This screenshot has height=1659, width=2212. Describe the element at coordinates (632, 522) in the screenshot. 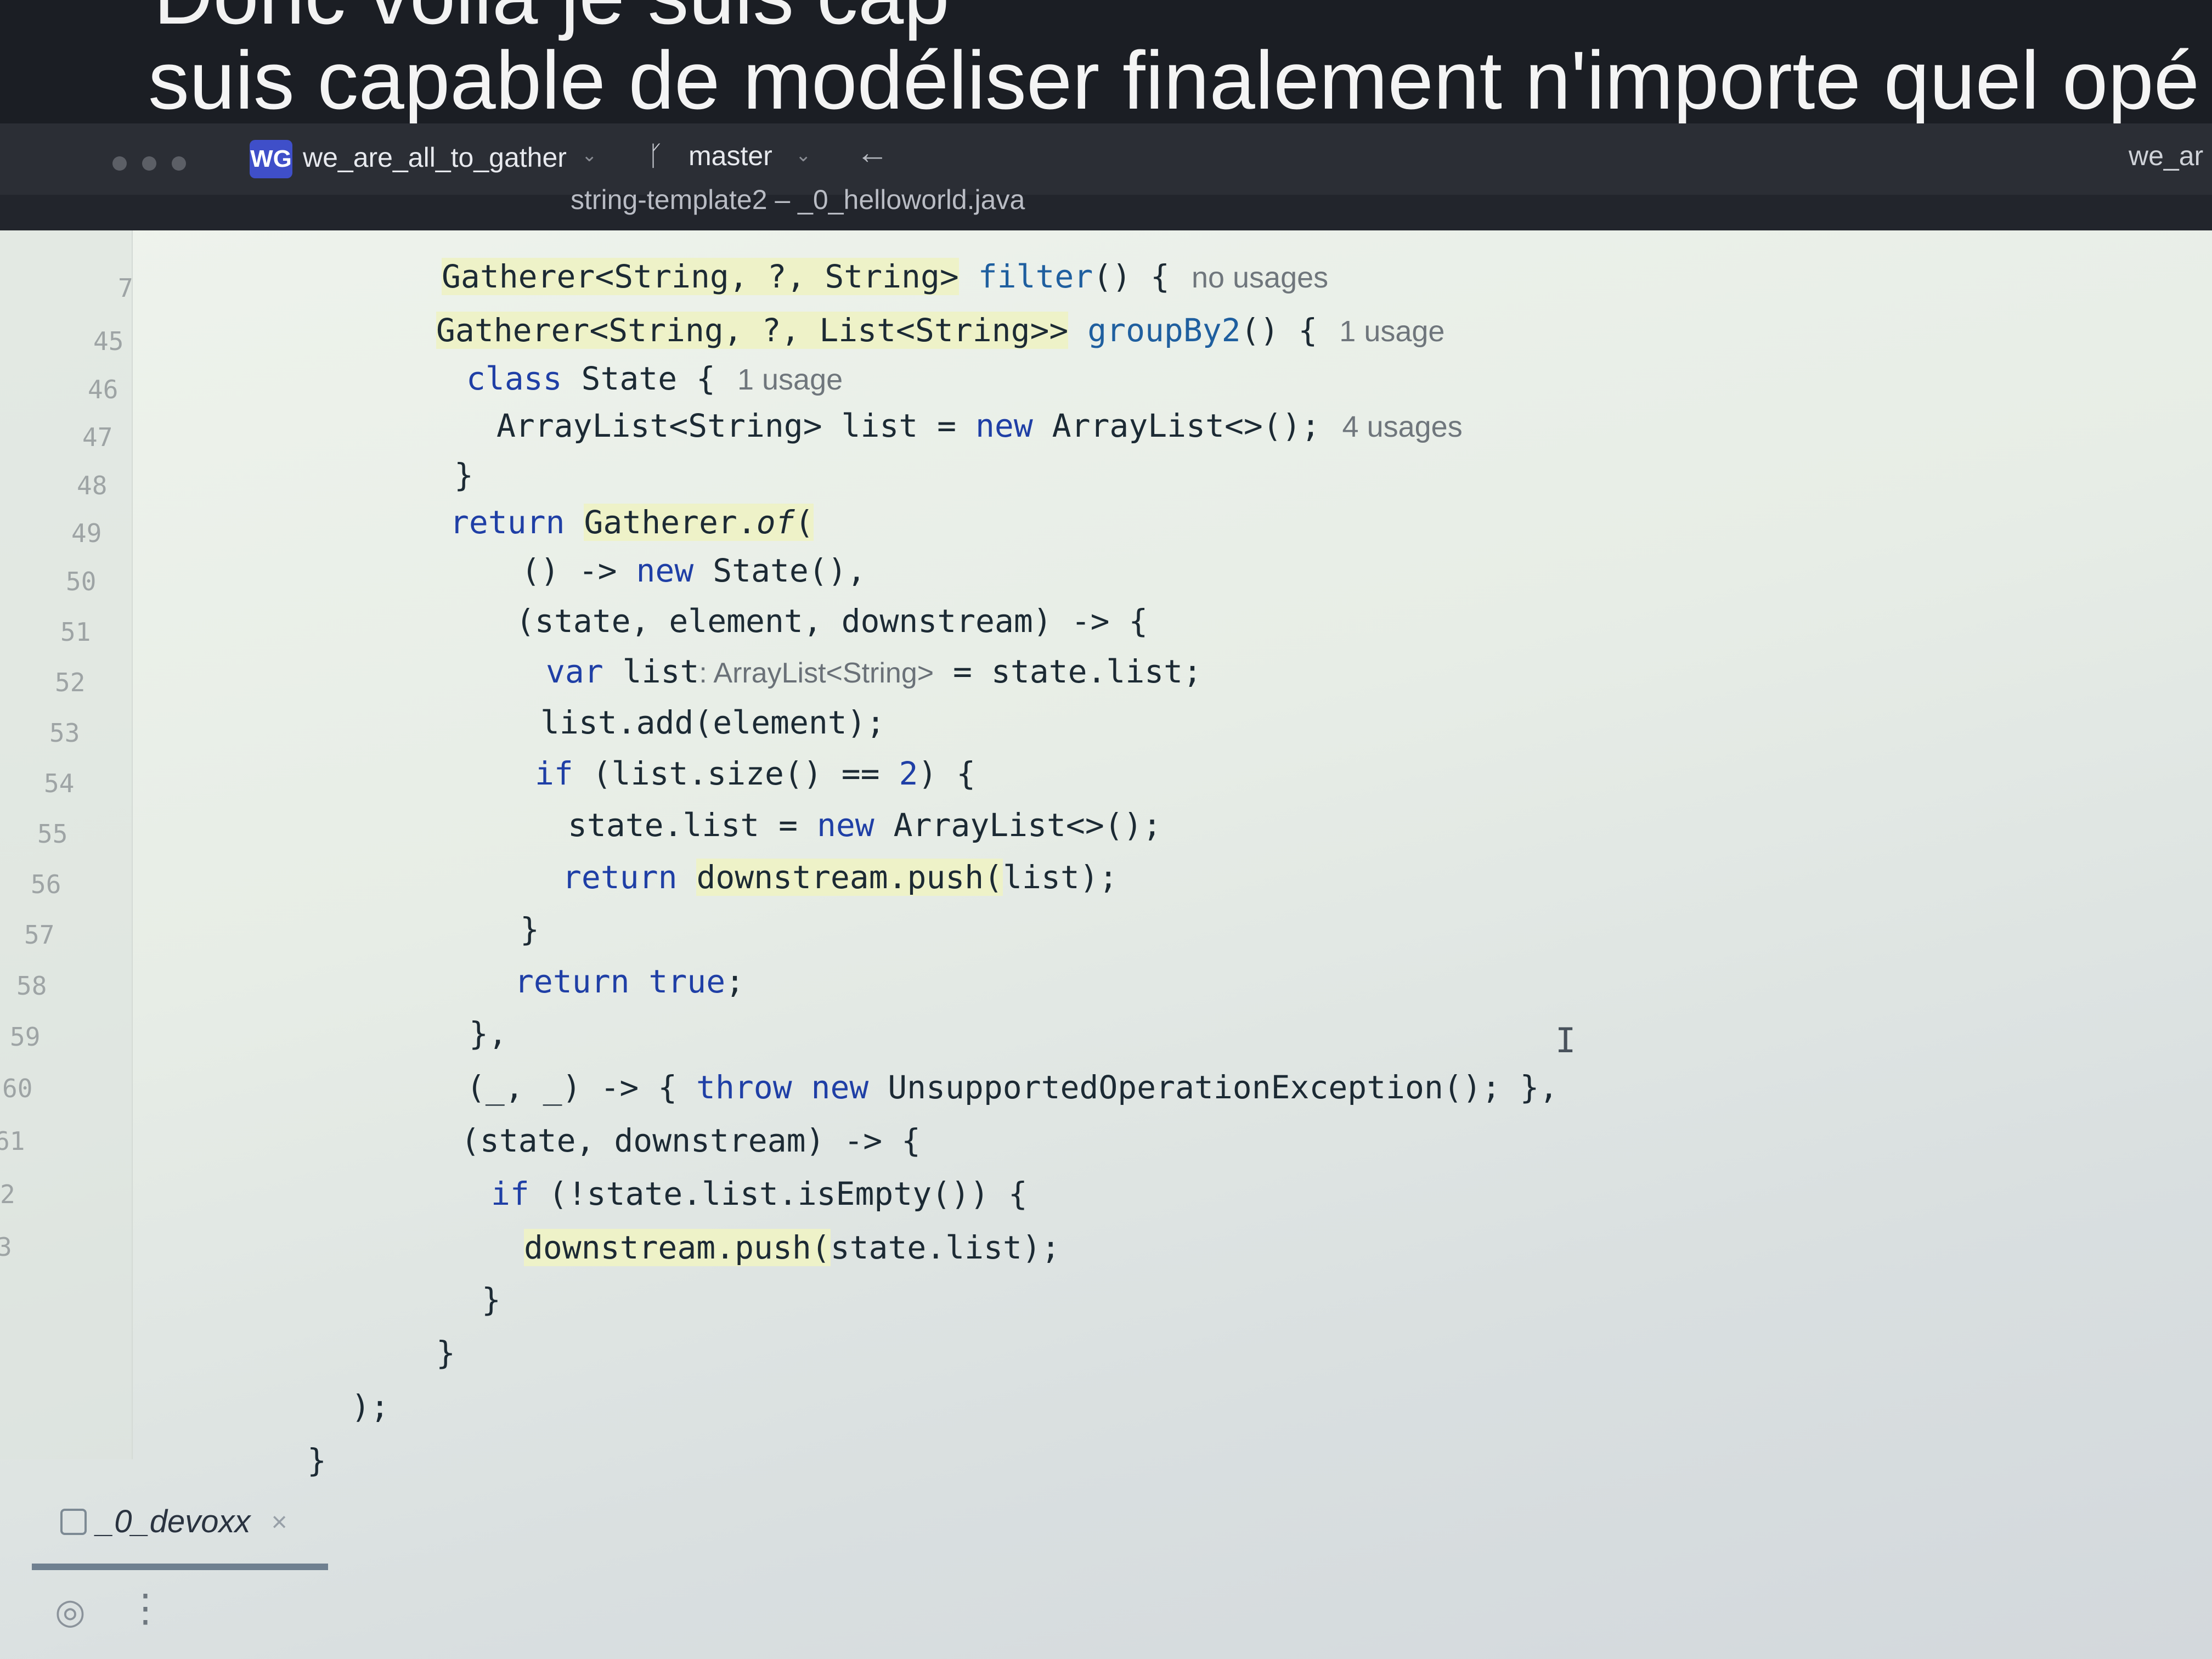

I see `code-line: return Gatherer.of(` at that location.